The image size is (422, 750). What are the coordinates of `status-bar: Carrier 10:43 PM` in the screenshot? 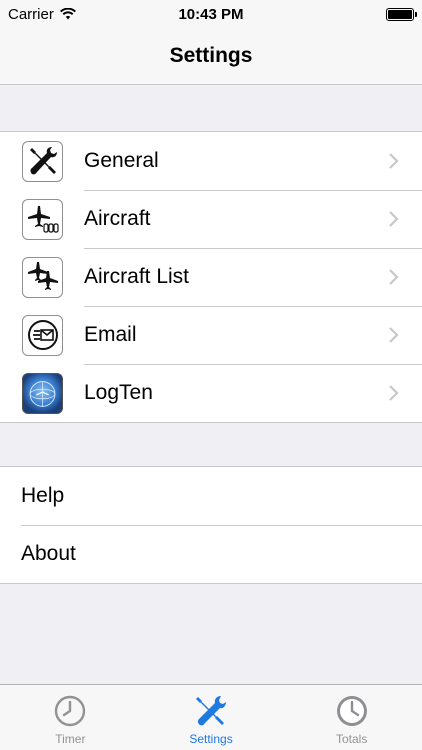 It's located at (211, 14).